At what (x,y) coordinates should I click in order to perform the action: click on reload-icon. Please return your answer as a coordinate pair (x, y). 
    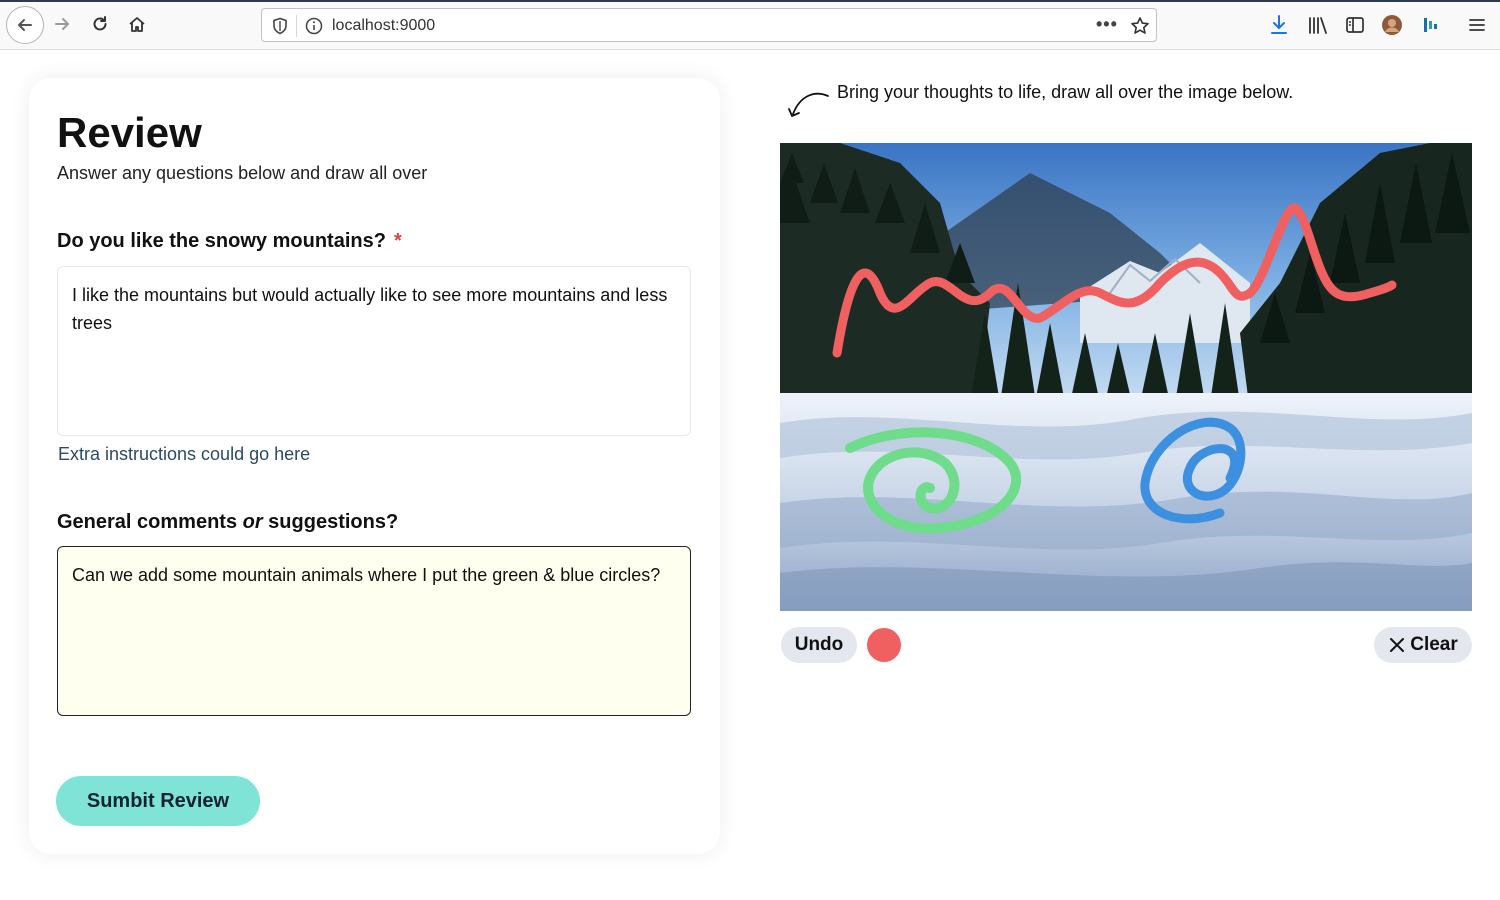
    Looking at the image, I should click on (100, 23).